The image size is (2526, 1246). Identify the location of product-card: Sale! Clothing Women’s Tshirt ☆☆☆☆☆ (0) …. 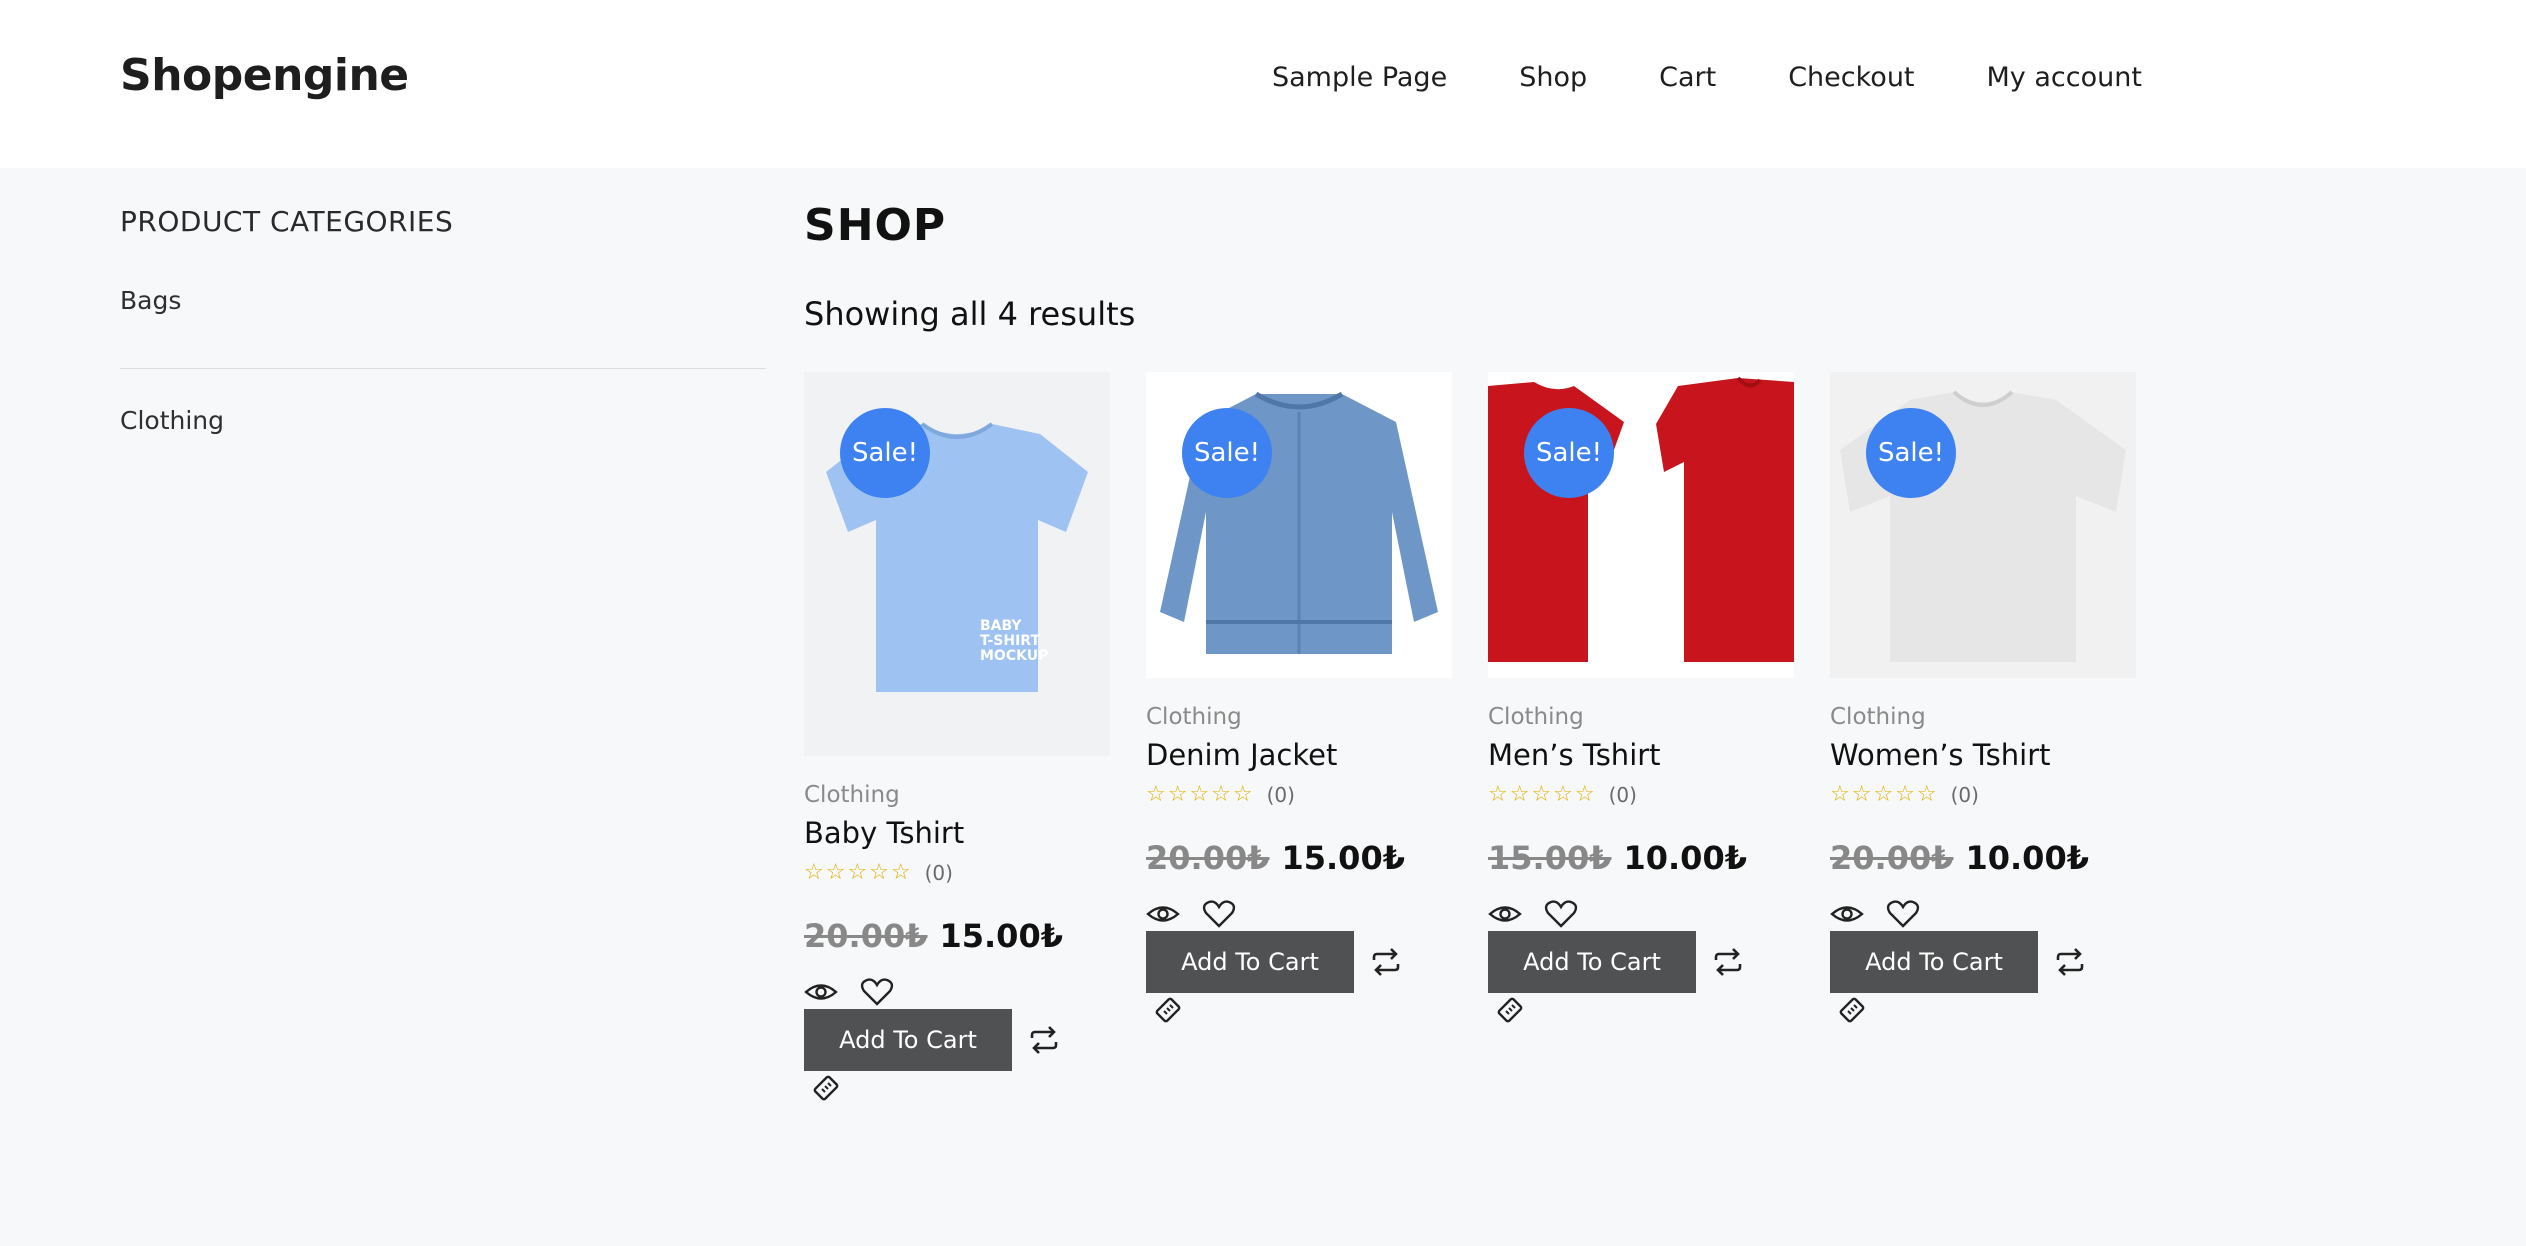
(1983, 740).